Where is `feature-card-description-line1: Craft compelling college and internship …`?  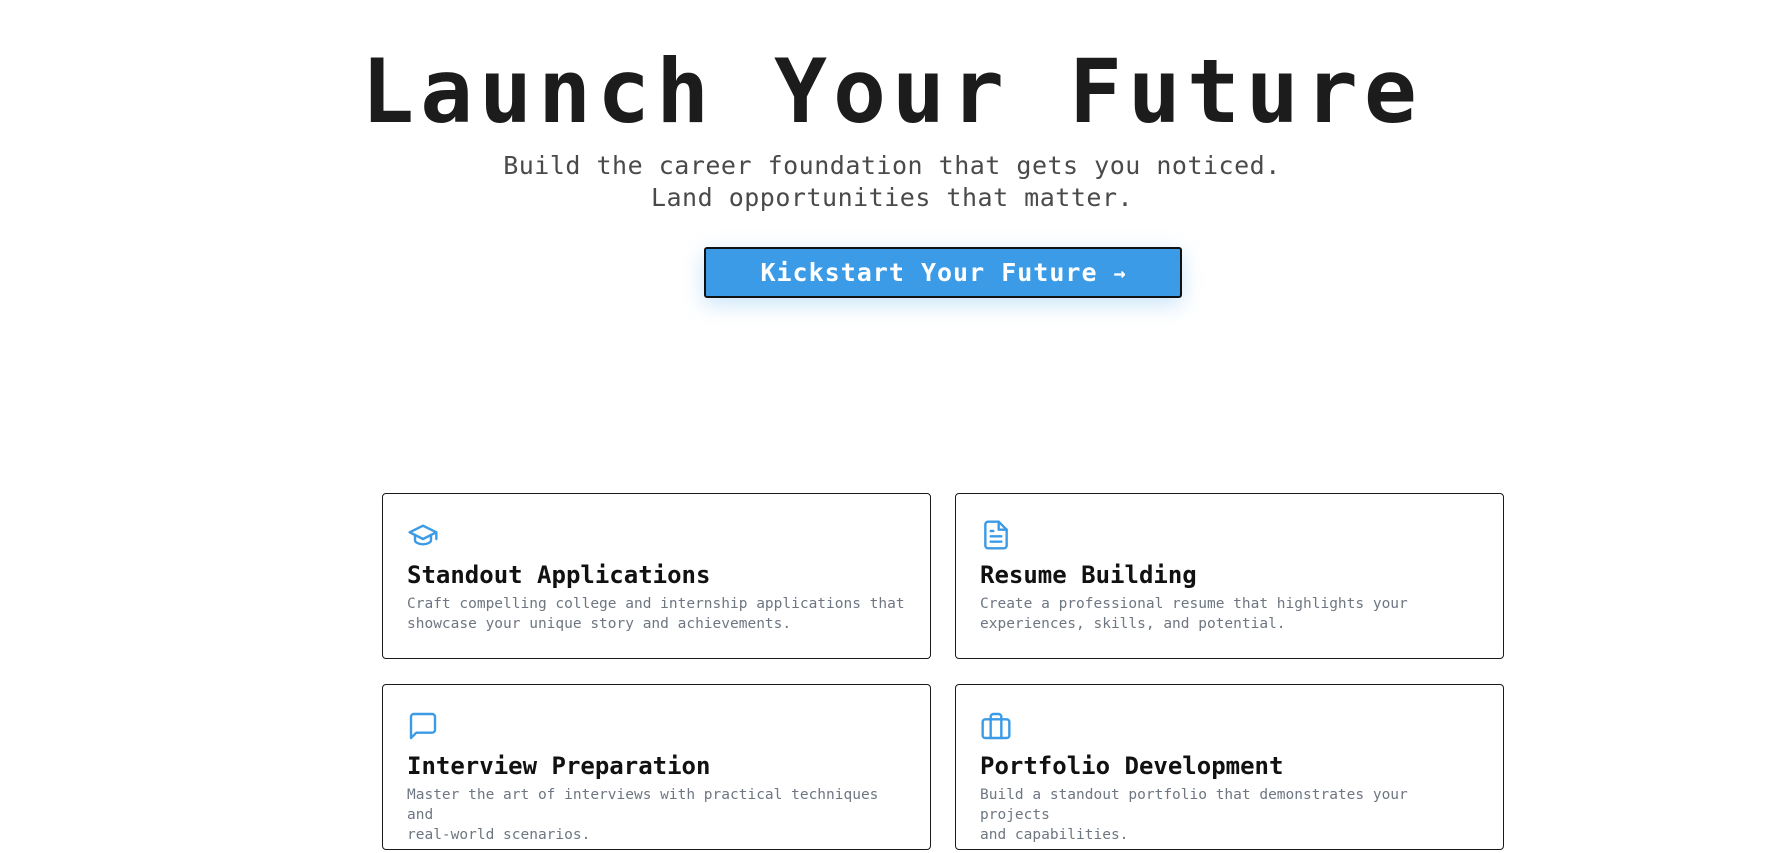
feature-card-description-line1: Craft compelling college and internship … is located at coordinates (656, 604).